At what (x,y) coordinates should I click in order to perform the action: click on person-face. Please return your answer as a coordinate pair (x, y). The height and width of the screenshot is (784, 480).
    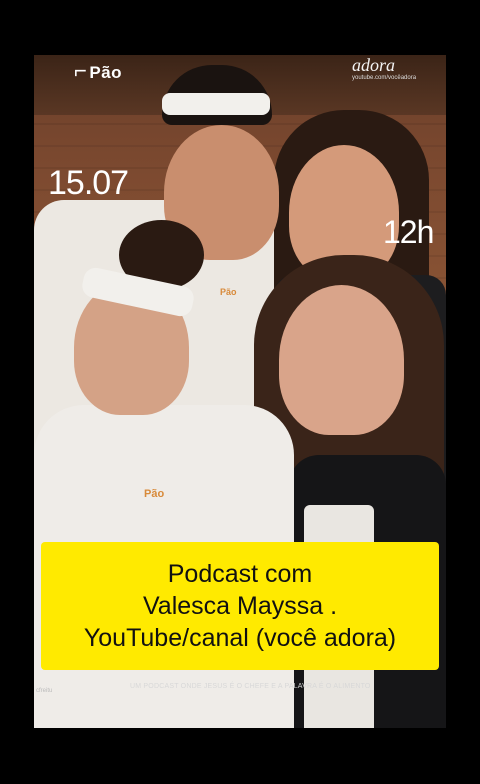
    Looking at the image, I should click on (341, 360).